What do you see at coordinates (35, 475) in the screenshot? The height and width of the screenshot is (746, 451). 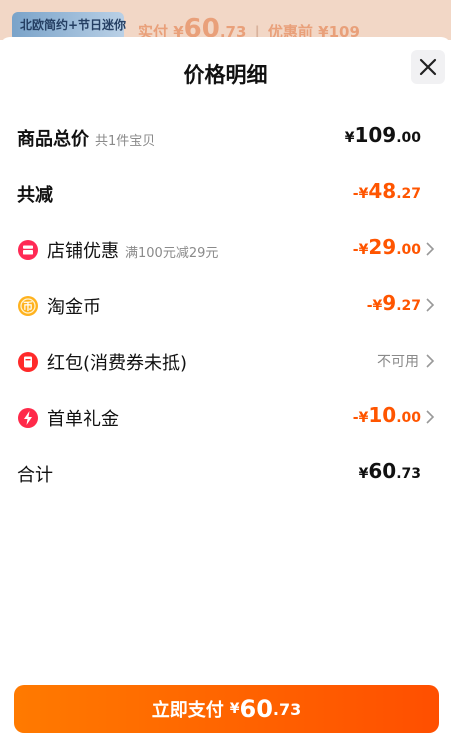 I see `sum-label: 合计` at bounding box center [35, 475].